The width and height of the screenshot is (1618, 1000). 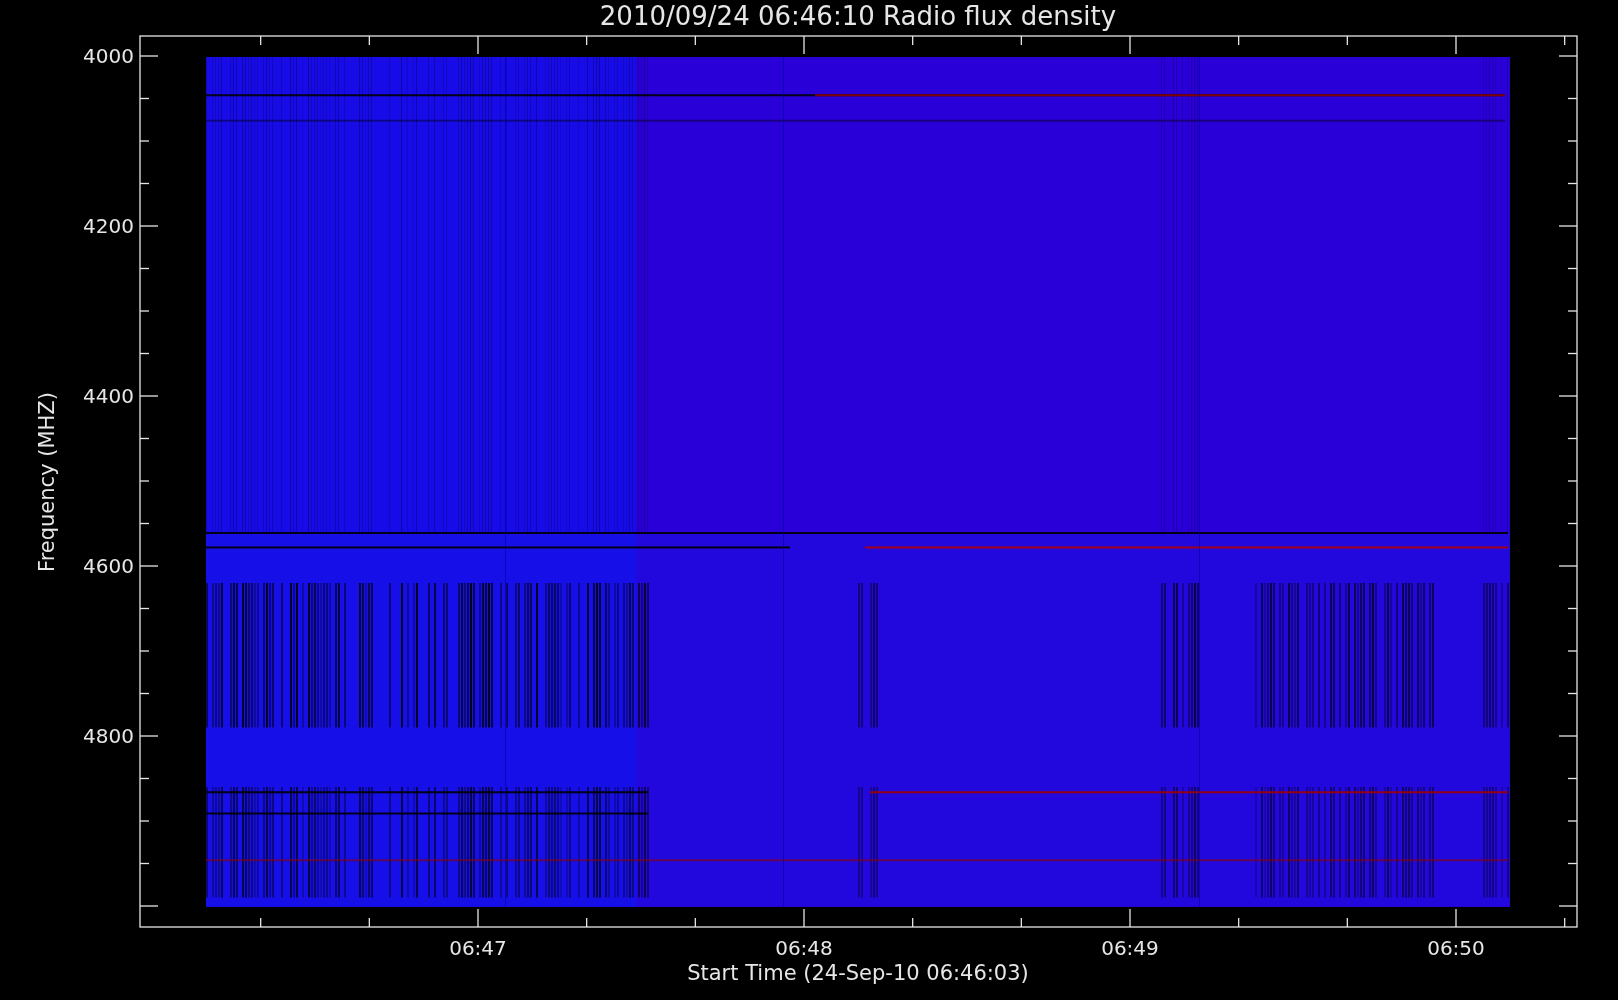 What do you see at coordinates (108, 56) in the screenshot?
I see `y-tick-label: 4000` at bounding box center [108, 56].